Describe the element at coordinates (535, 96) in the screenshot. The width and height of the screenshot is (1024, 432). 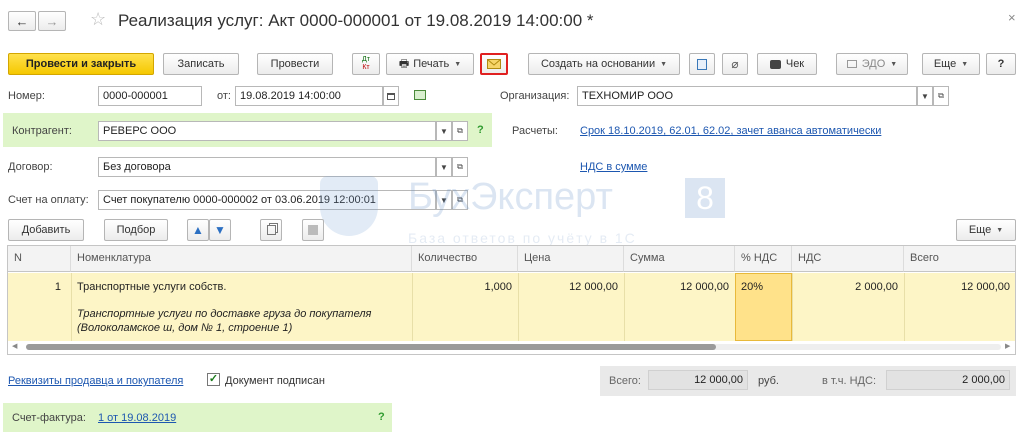
I see `organization-label: Организация:` at that location.